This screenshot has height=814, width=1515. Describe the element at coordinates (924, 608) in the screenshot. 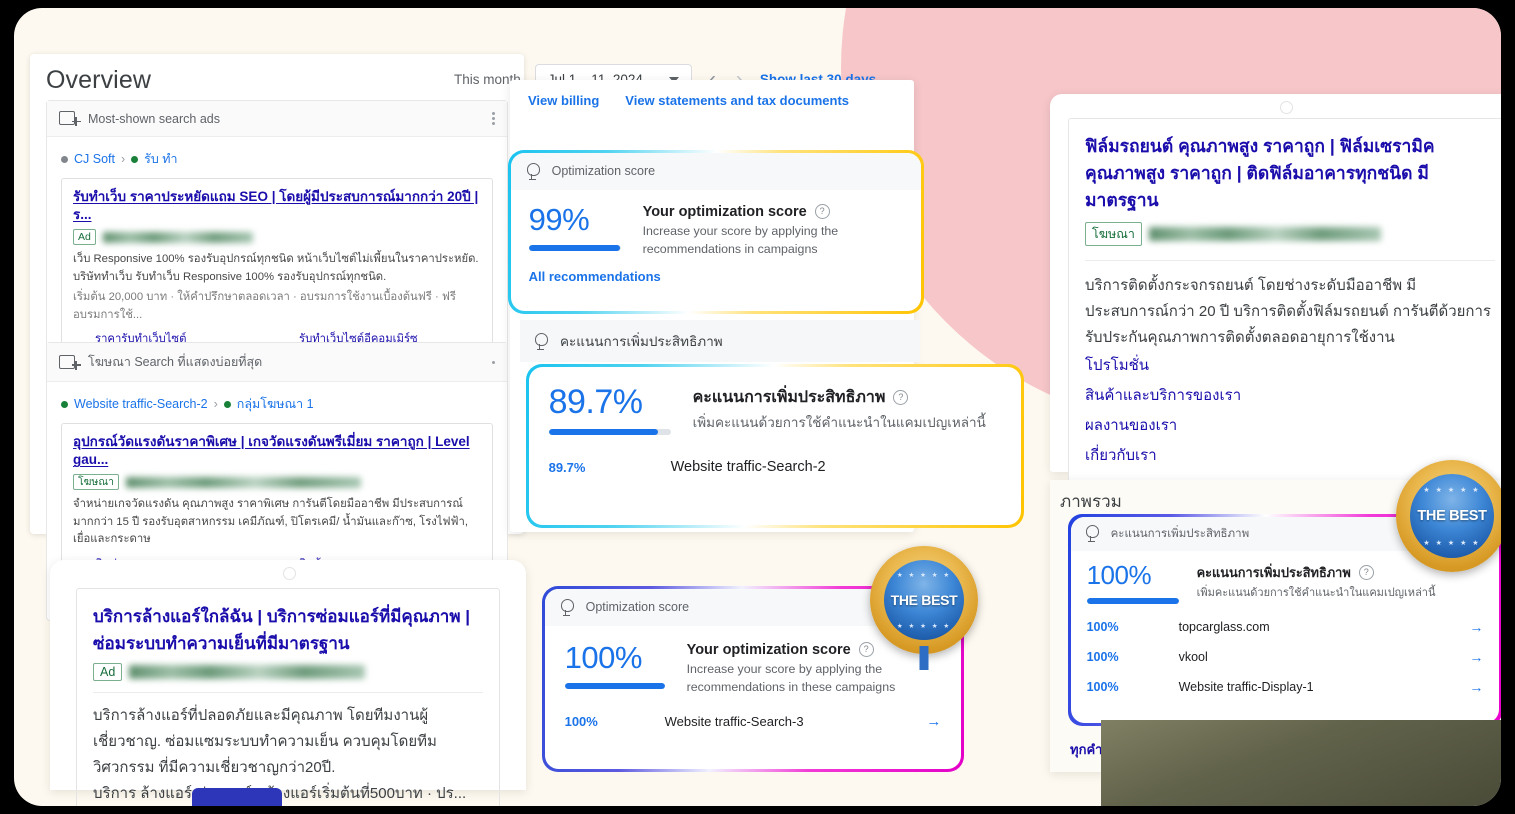

I see `the-best-badge: ★ ★ ★ ★ ★ THE BEST ★ ★ ★ ★ ★` at that location.